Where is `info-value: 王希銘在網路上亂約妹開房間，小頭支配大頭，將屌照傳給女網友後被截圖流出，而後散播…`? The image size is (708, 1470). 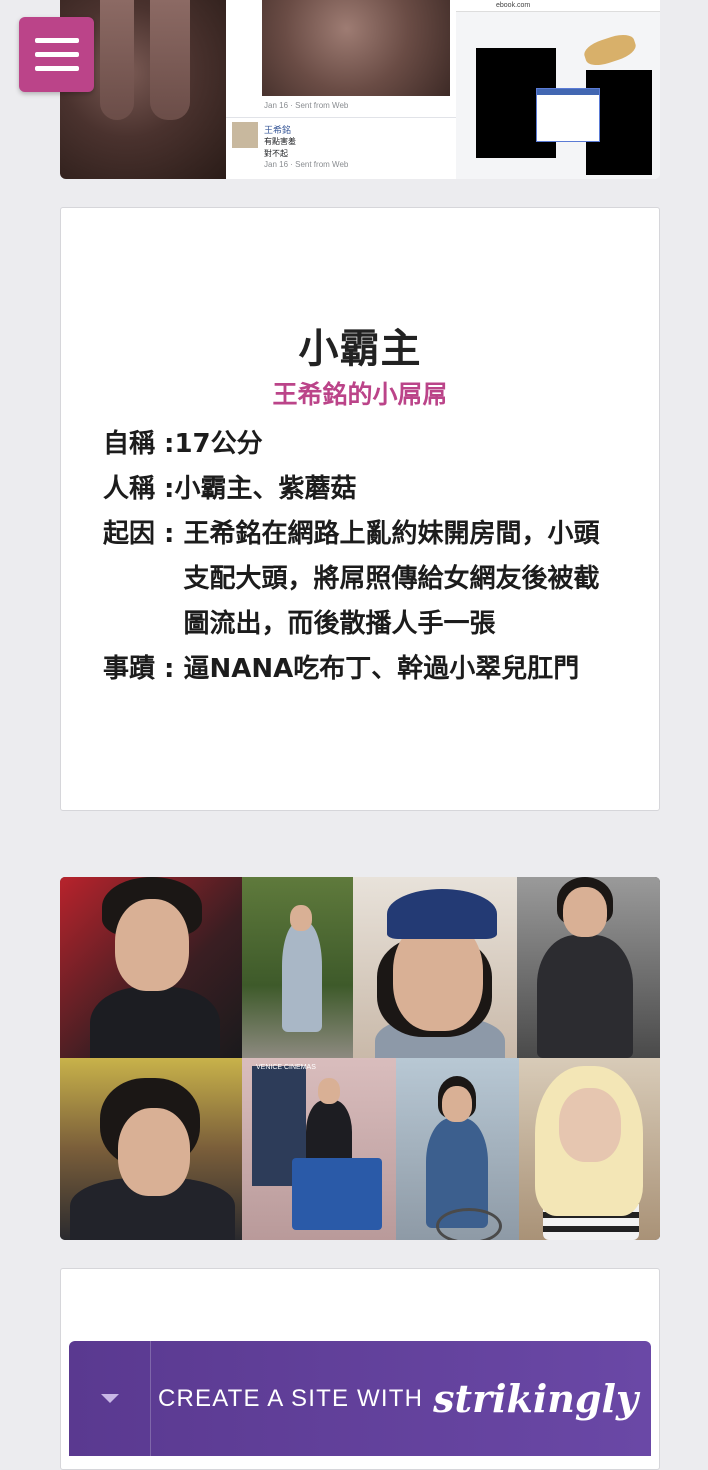 info-value: 王希銘在網路上亂約妹開房間，小頭支配大頭，將屌照傳給女網友後被截圖流出，而後散播… is located at coordinates (391, 579).